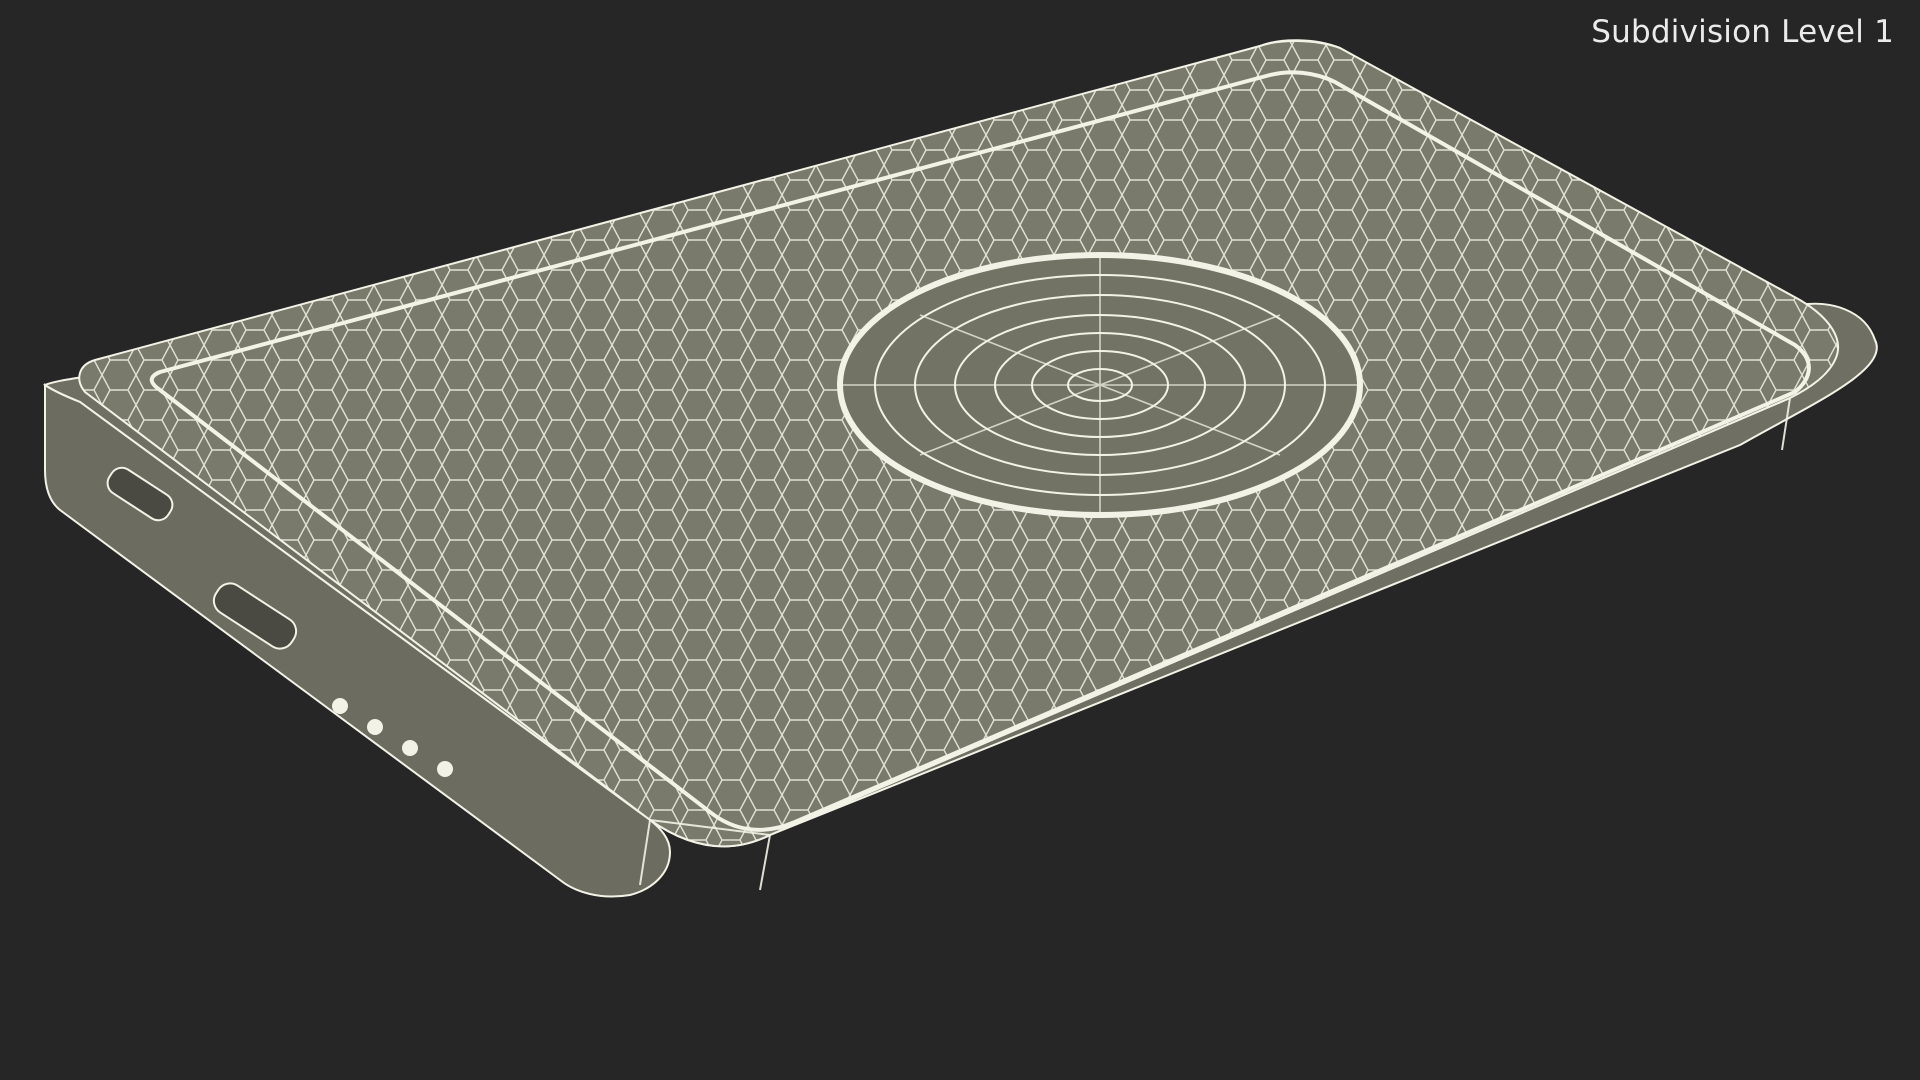 The height and width of the screenshot is (1080, 1920). Describe the element at coordinates (1742, 32) in the screenshot. I see `subdivision-level-label: Subdivision Level 1` at that location.